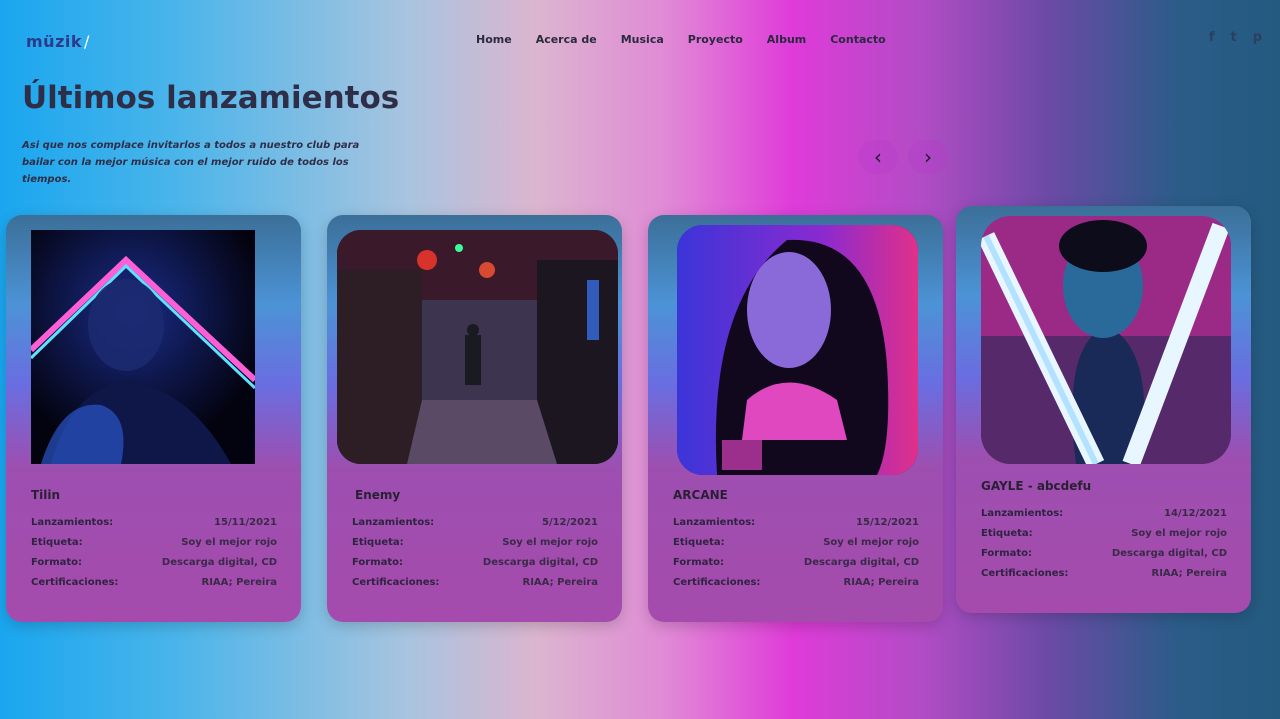 This screenshot has height=719, width=1280. I want to click on facebook-icon: f, so click(1212, 37).